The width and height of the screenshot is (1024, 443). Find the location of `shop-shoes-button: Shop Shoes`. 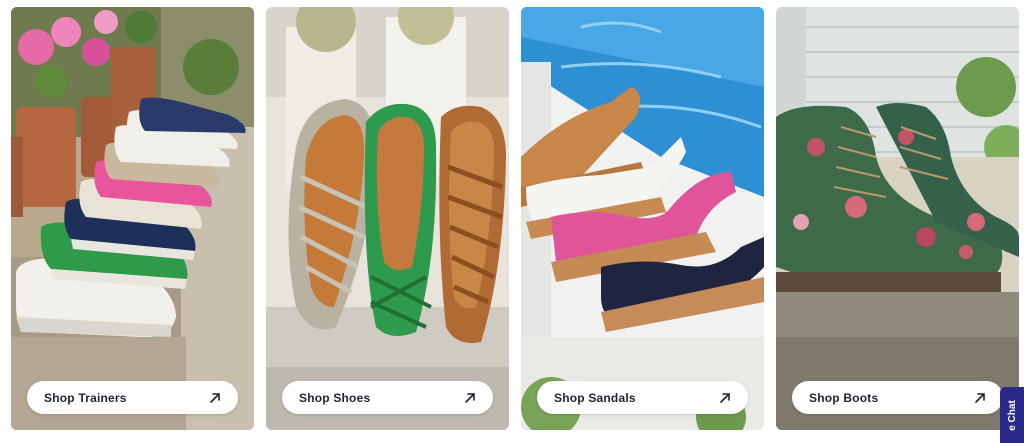

shop-shoes-button: Shop Shoes is located at coordinates (387, 397).